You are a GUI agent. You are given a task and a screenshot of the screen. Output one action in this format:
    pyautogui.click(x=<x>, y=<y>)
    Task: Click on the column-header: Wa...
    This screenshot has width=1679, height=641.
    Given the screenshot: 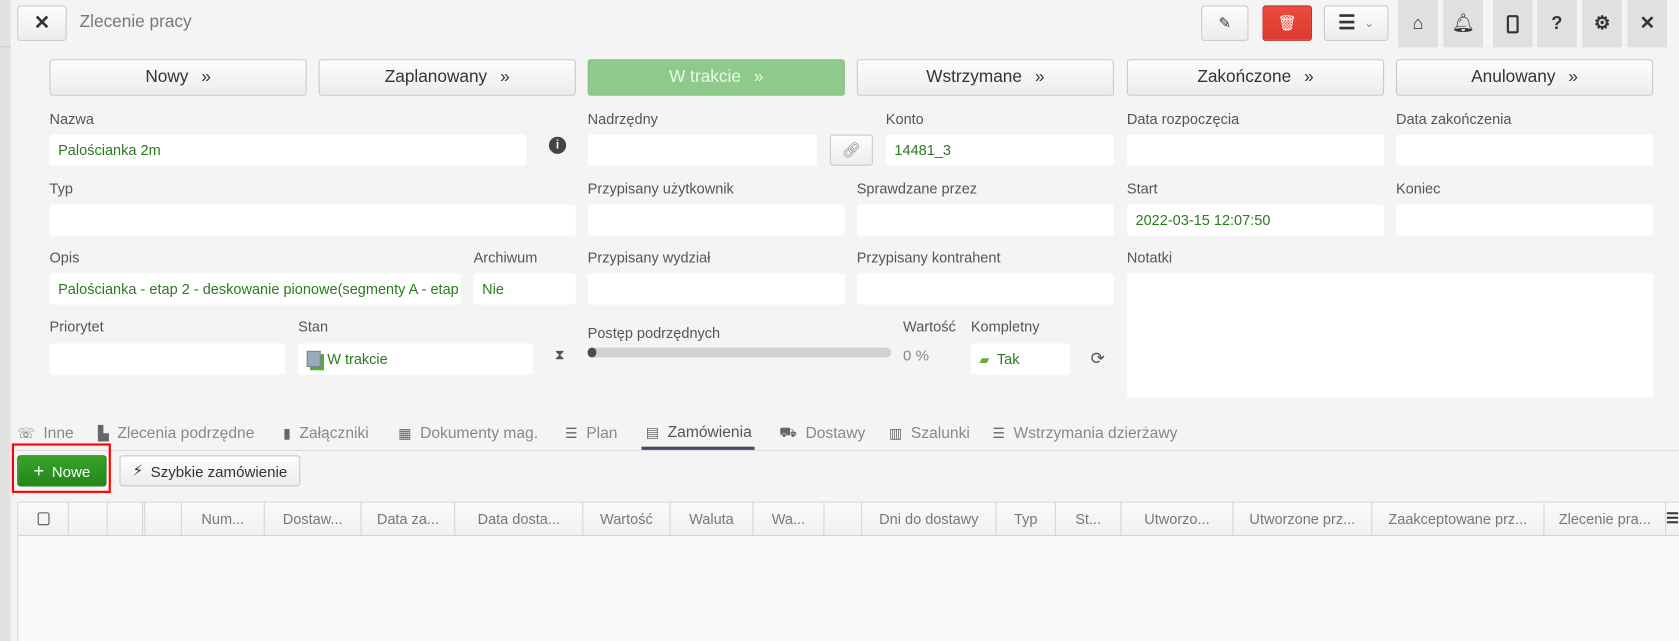 What is the action you would take?
    pyautogui.click(x=789, y=518)
    